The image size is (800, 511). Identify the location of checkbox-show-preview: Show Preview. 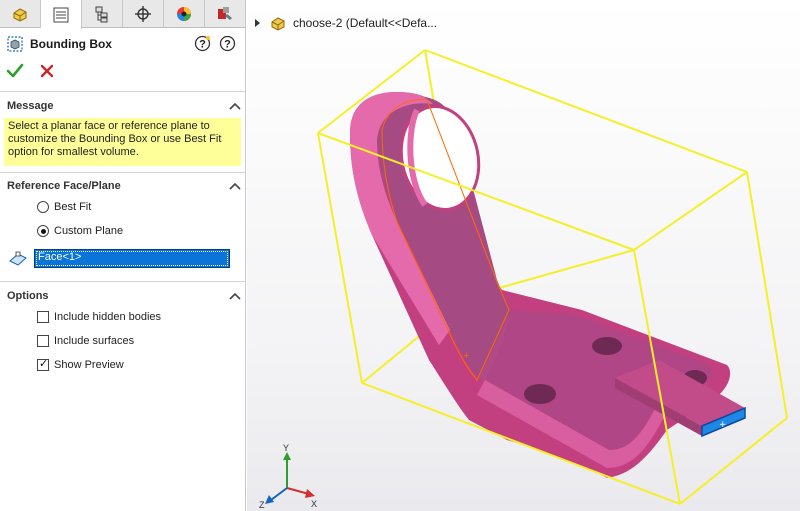
(80, 365).